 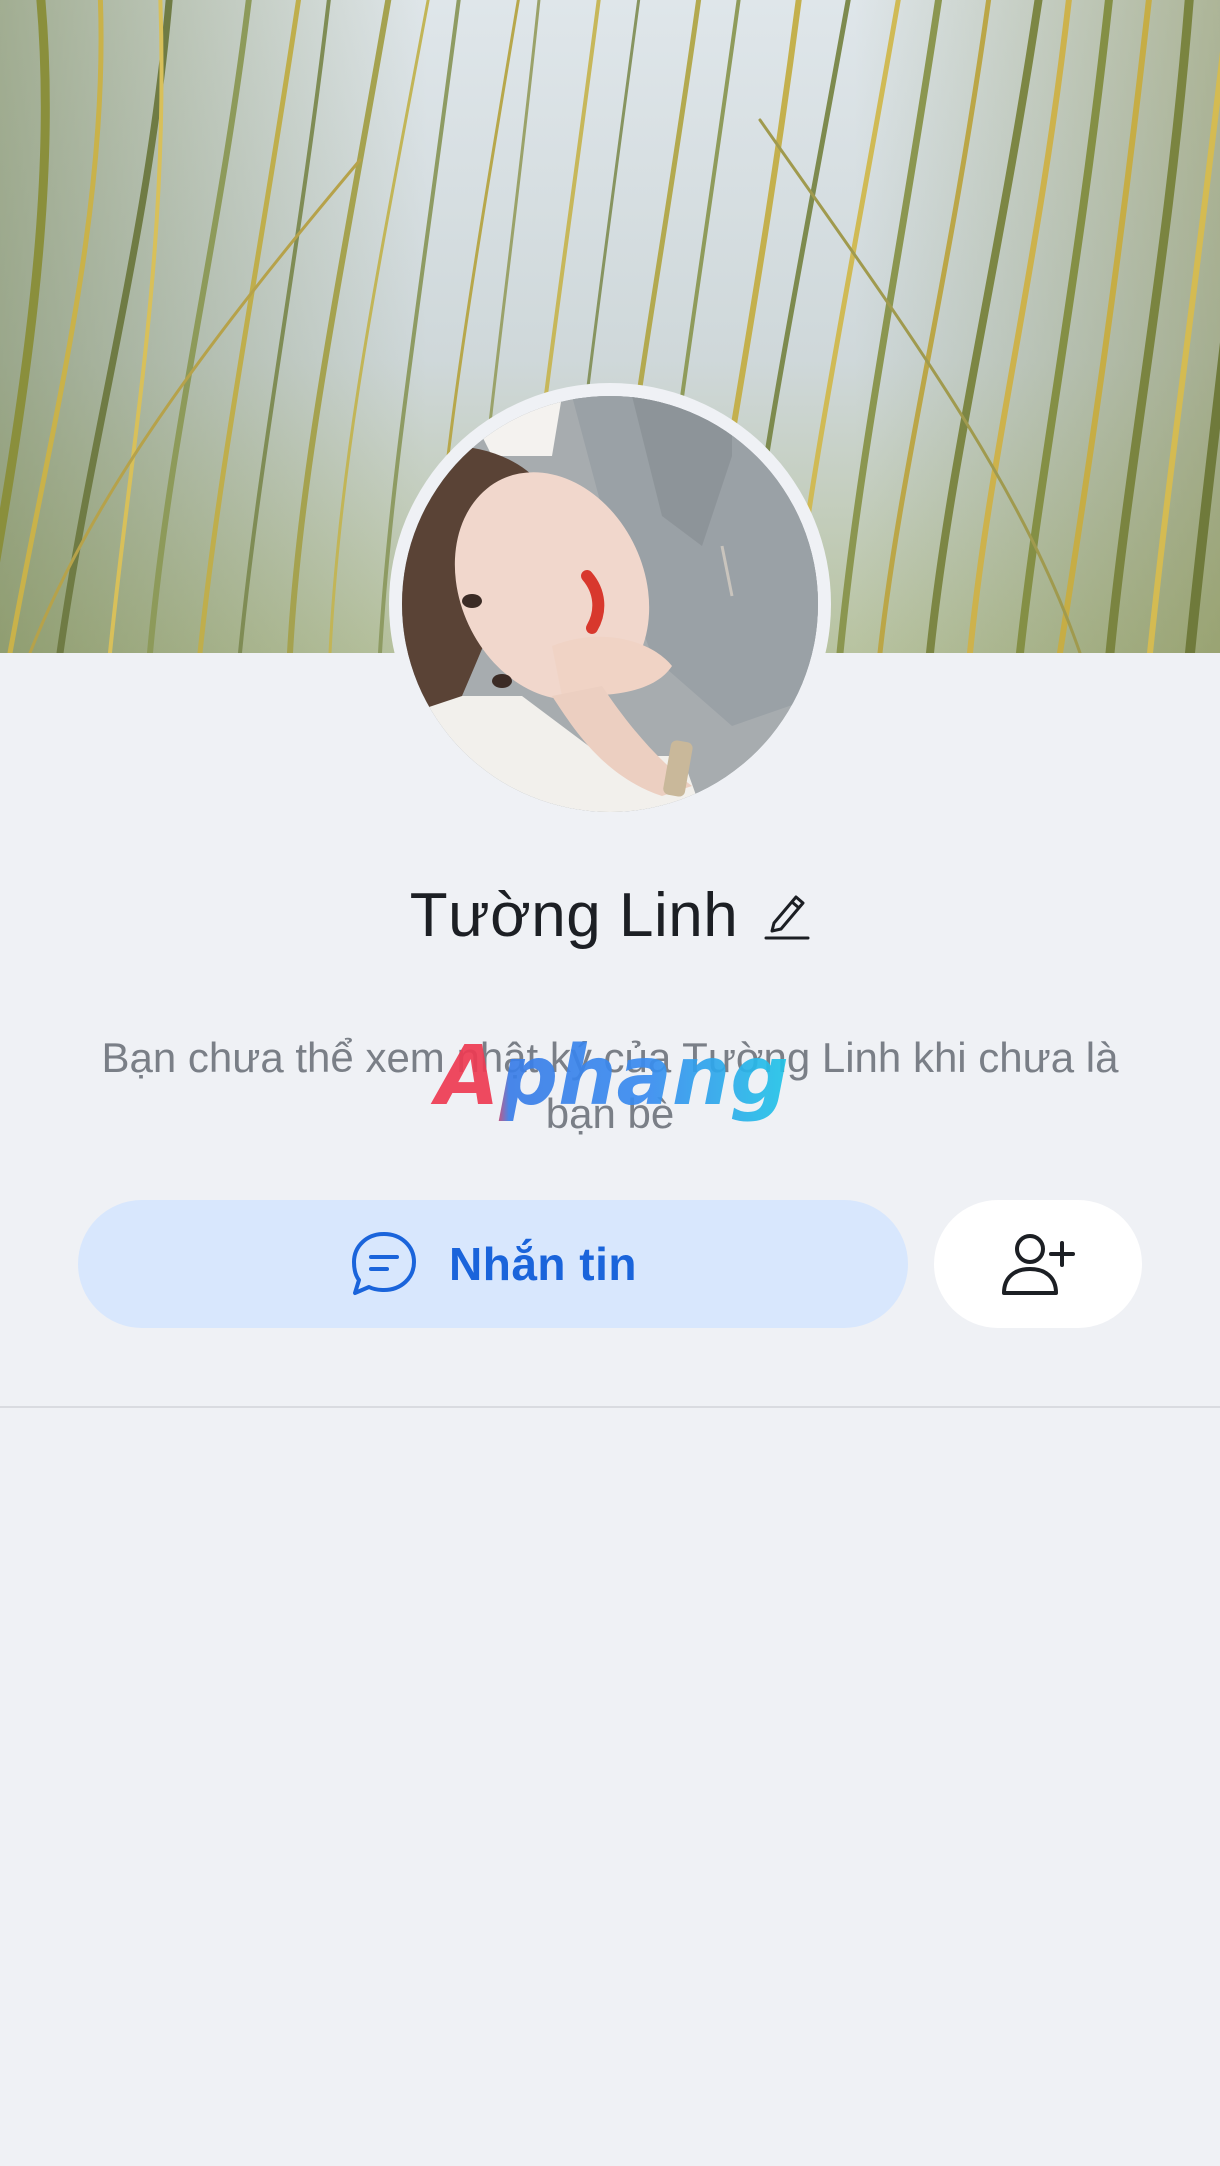 What do you see at coordinates (787, 915) in the screenshot?
I see `pencil-edit-icon` at bounding box center [787, 915].